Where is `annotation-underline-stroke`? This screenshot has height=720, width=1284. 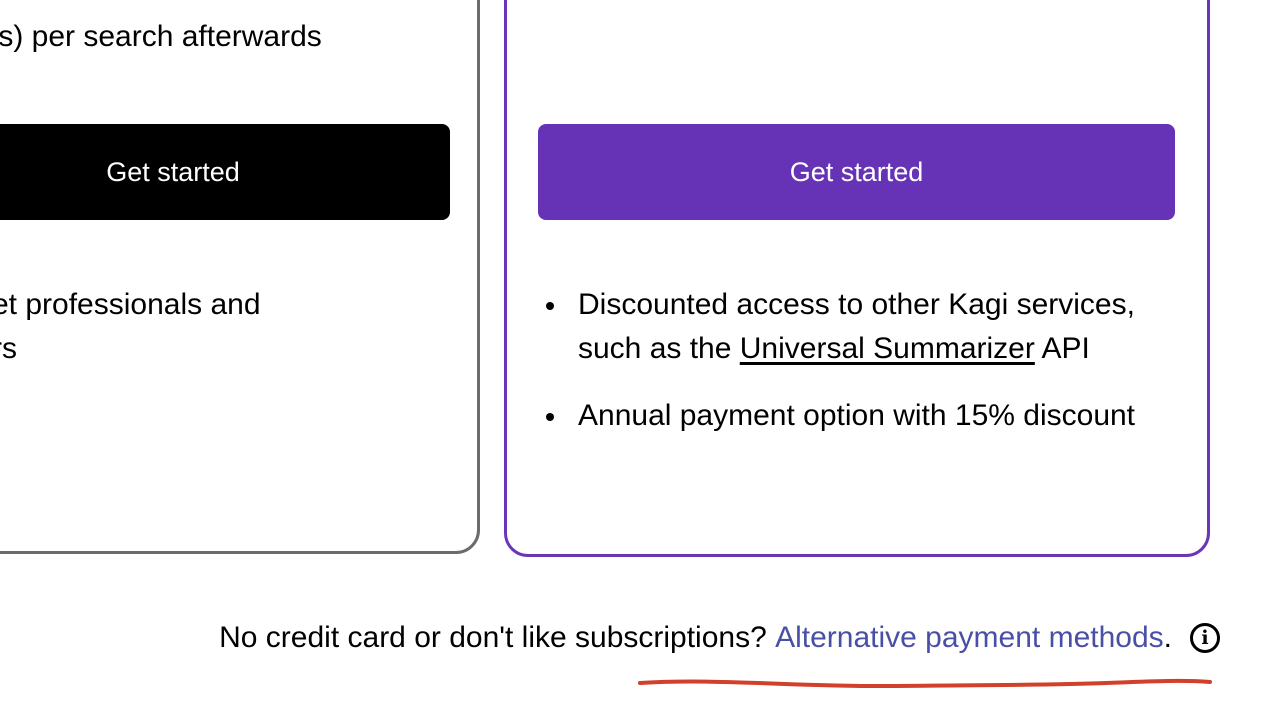
annotation-underline-stroke is located at coordinates (925, 683).